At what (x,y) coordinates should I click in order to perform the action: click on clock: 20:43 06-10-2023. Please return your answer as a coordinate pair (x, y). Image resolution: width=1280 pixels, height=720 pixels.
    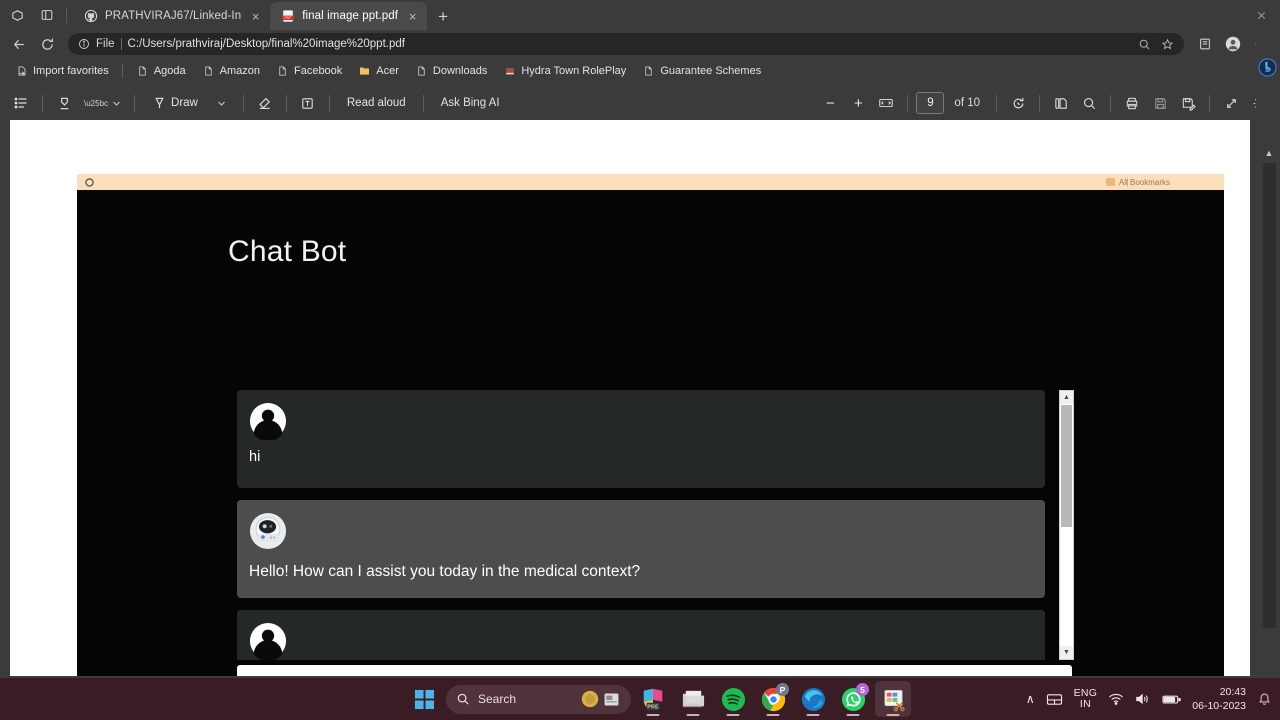
    Looking at the image, I should click on (1219, 699).